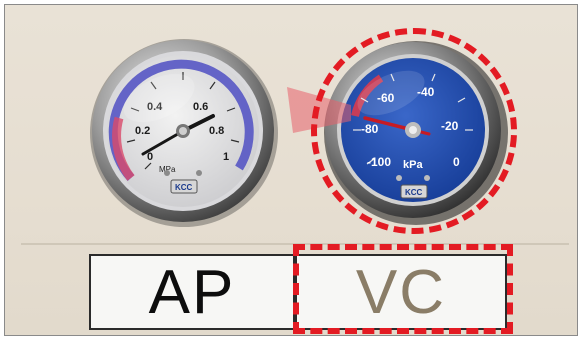 This screenshot has height=341, width=584. What do you see at coordinates (216, 131) in the screenshot?
I see `ap-scale-label: 0.8` at bounding box center [216, 131].